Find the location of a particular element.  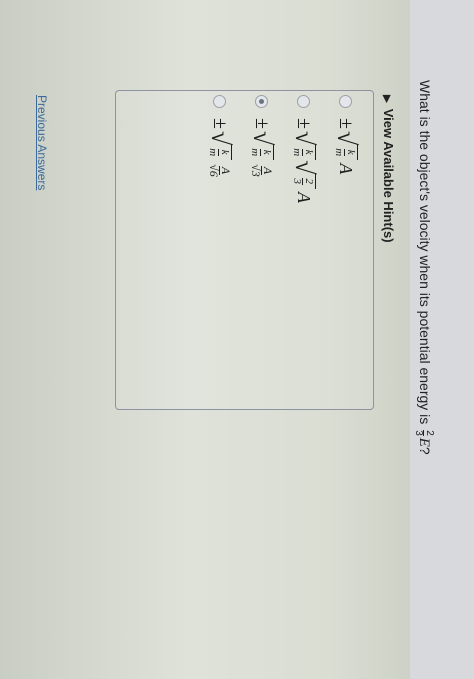

previous-answers-link: Previous Answers is located at coordinates (42, 142).